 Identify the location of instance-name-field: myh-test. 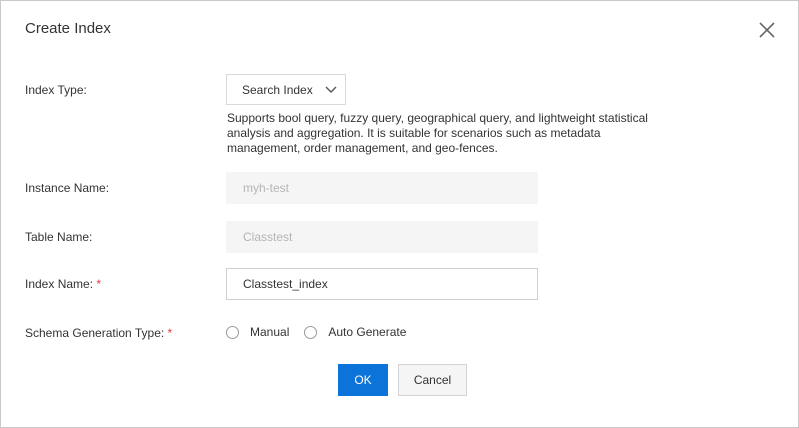
(382, 188).